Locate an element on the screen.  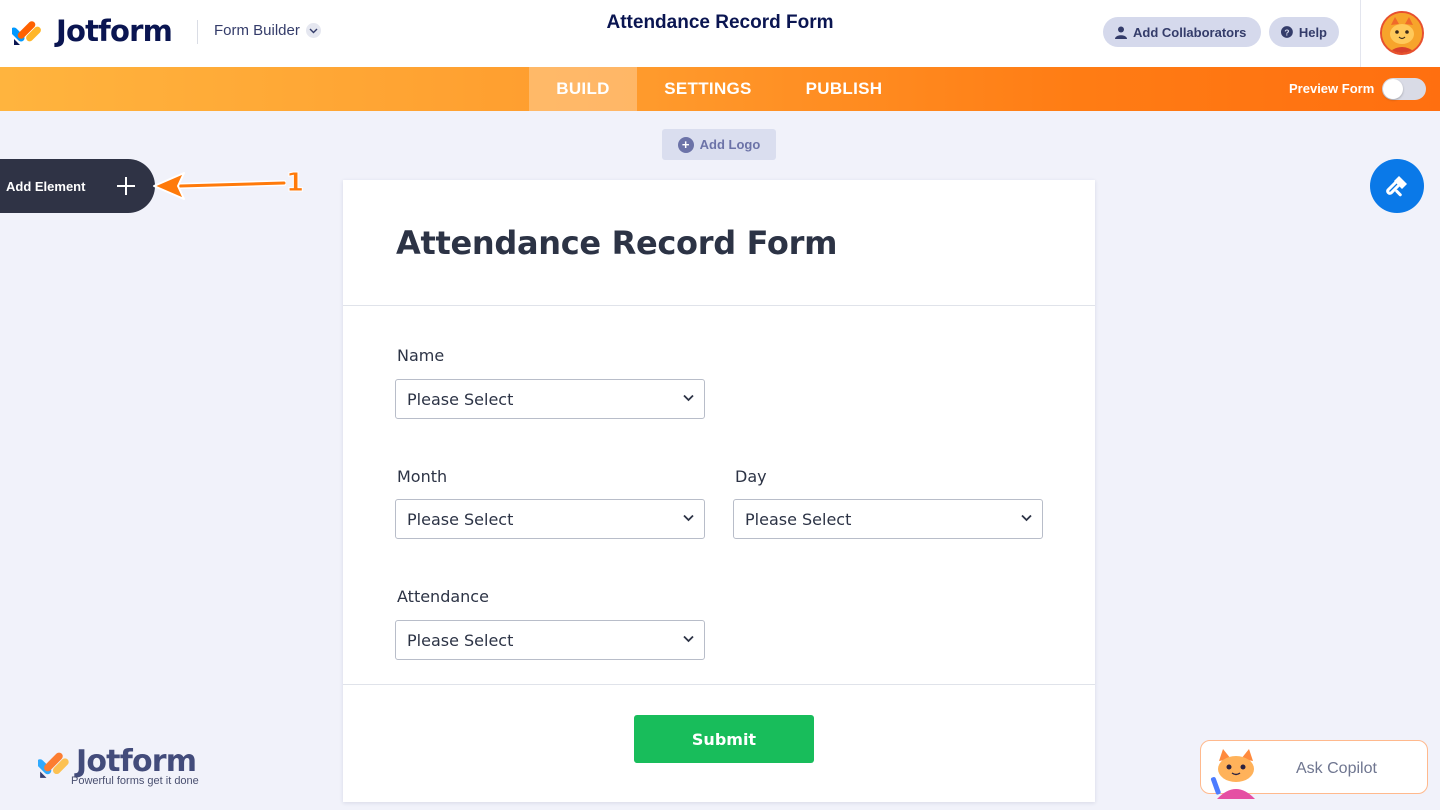
attendance-select: Please Select is located at coordinates (550, 640).